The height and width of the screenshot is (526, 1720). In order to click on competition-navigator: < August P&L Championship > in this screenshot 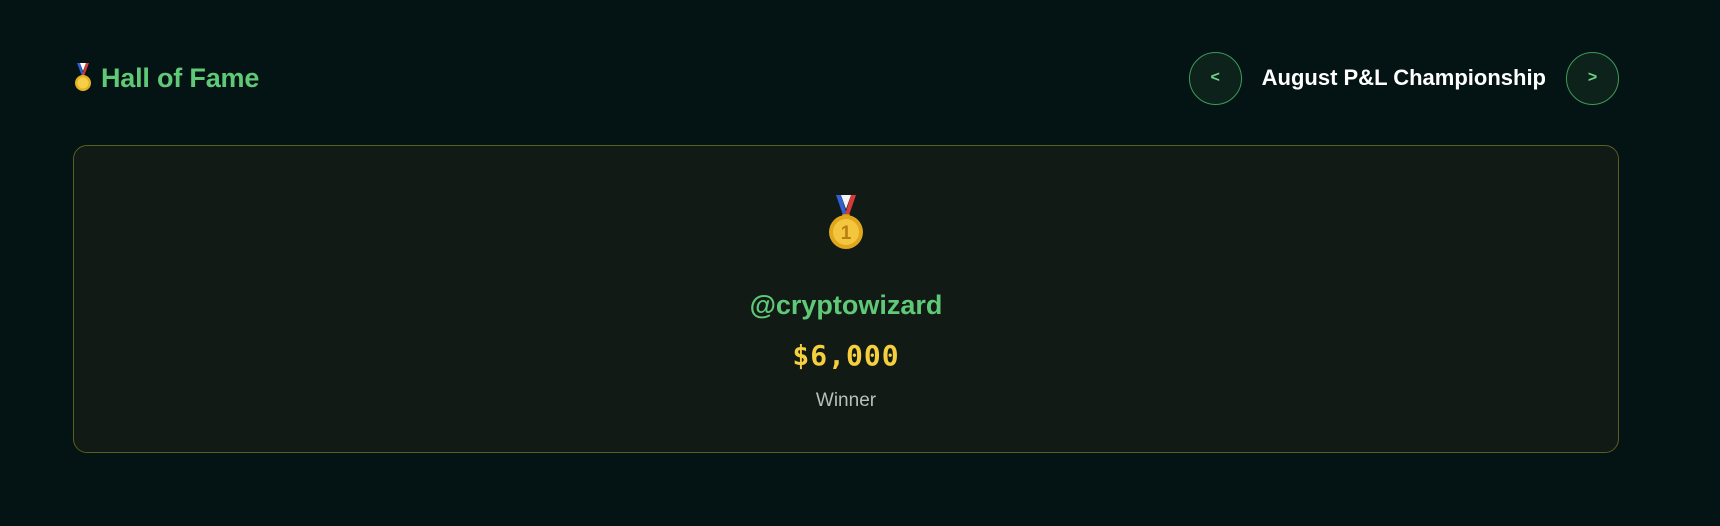, I will do `click(1403, 78)`.